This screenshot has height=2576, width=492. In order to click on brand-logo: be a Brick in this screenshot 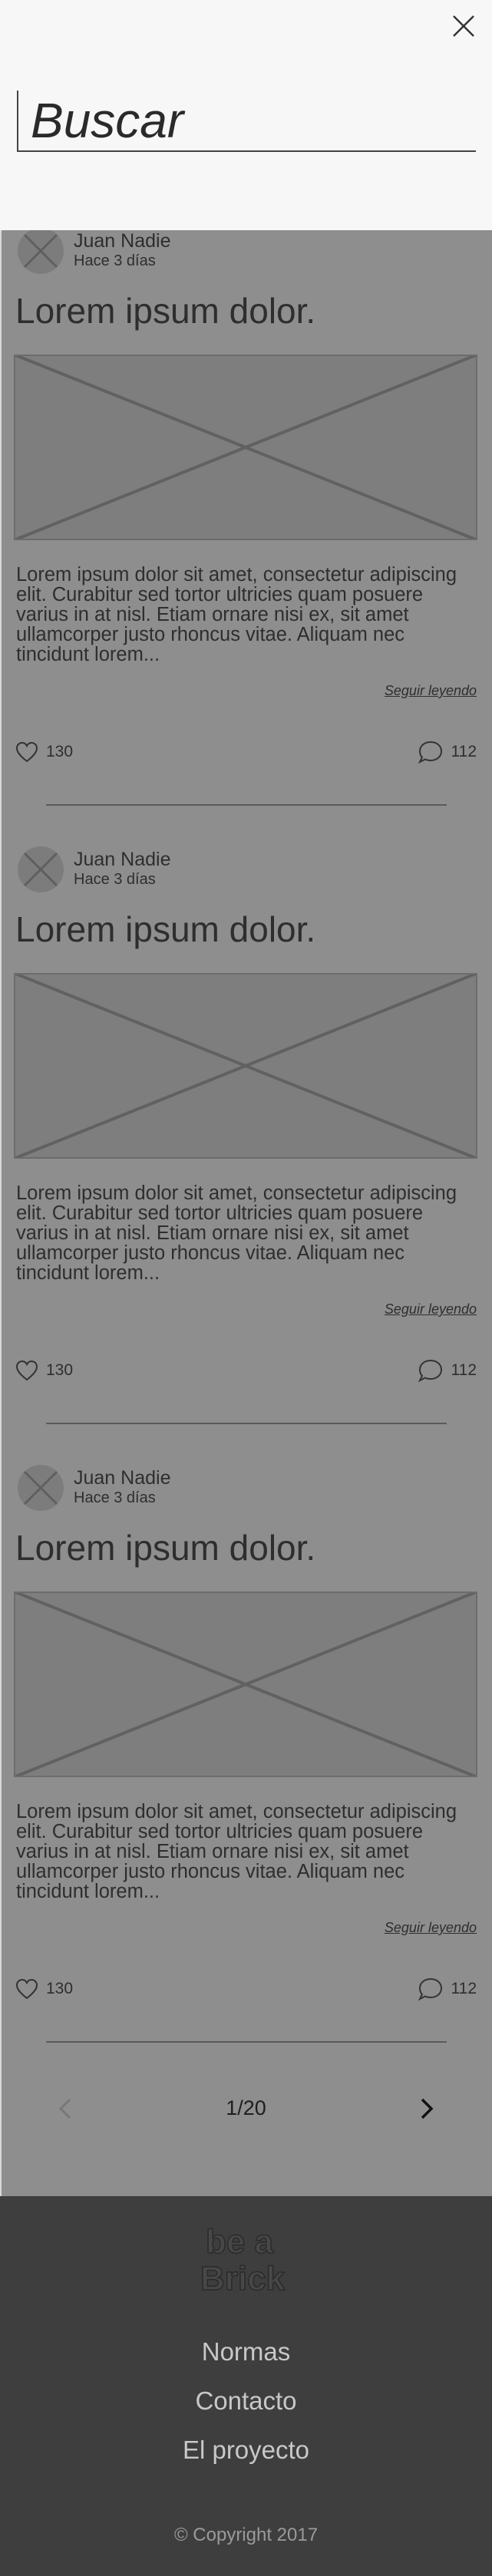, I will do `click(246, 2257)`.